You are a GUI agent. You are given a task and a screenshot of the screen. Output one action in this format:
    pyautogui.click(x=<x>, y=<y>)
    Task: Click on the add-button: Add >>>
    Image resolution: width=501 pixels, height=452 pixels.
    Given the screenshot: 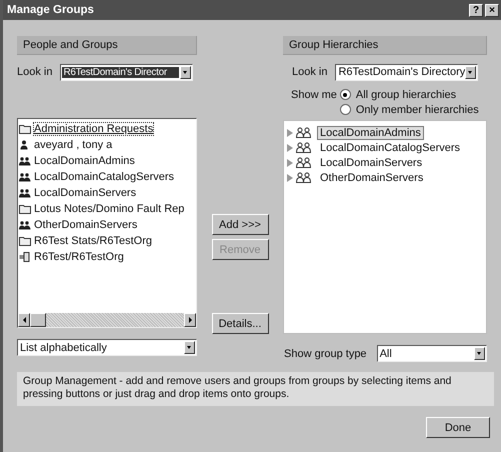 What is the action you would take?
    pyautogui.click(x=240, y=224)
    